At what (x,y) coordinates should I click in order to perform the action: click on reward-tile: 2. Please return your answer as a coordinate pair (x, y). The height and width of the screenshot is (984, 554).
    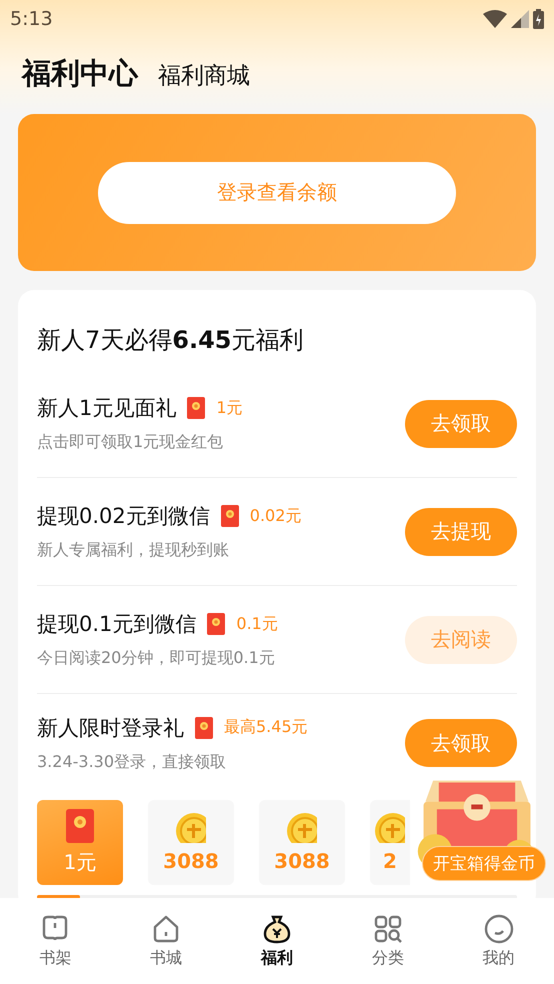
    Looking at the image, I should click on (390, 842).